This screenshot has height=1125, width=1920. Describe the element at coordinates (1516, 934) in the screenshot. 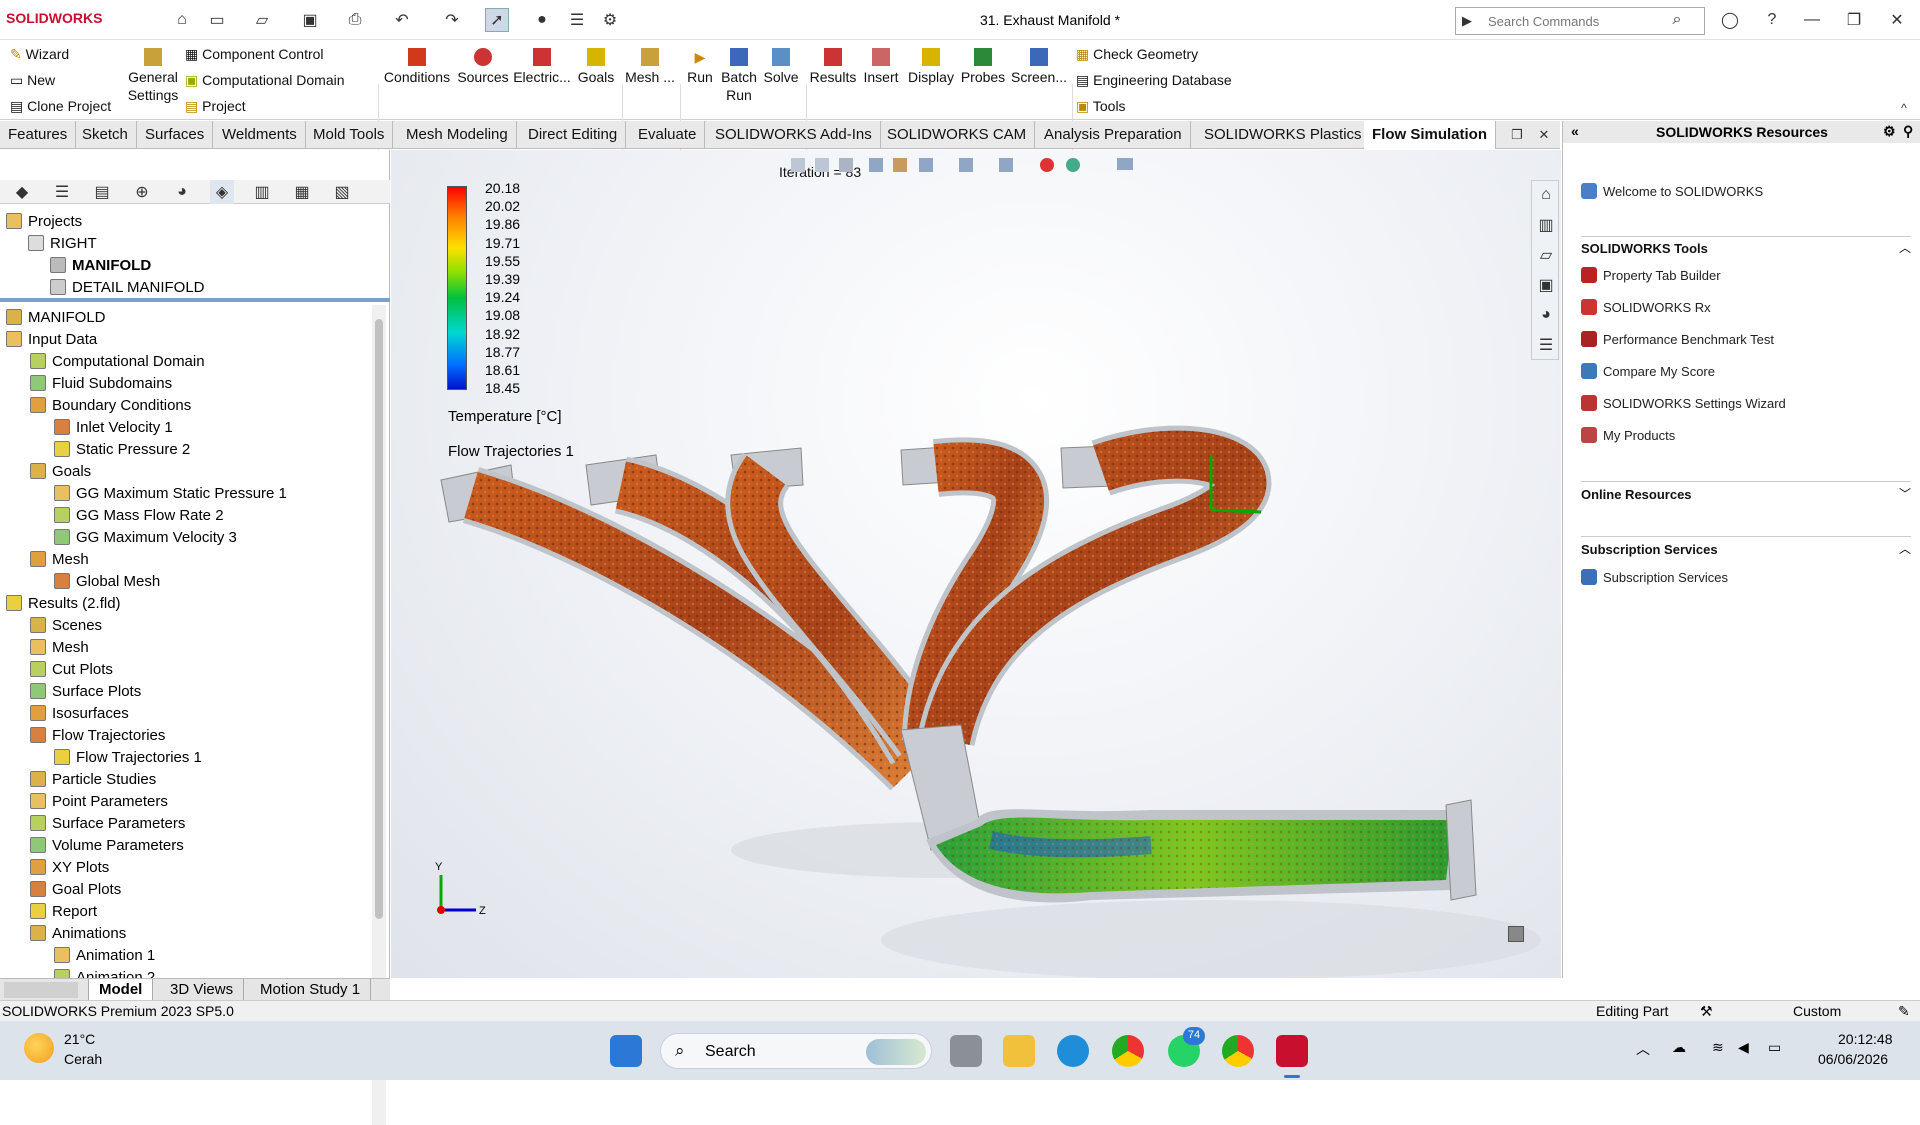

I see `view-cube-icon` at that location.